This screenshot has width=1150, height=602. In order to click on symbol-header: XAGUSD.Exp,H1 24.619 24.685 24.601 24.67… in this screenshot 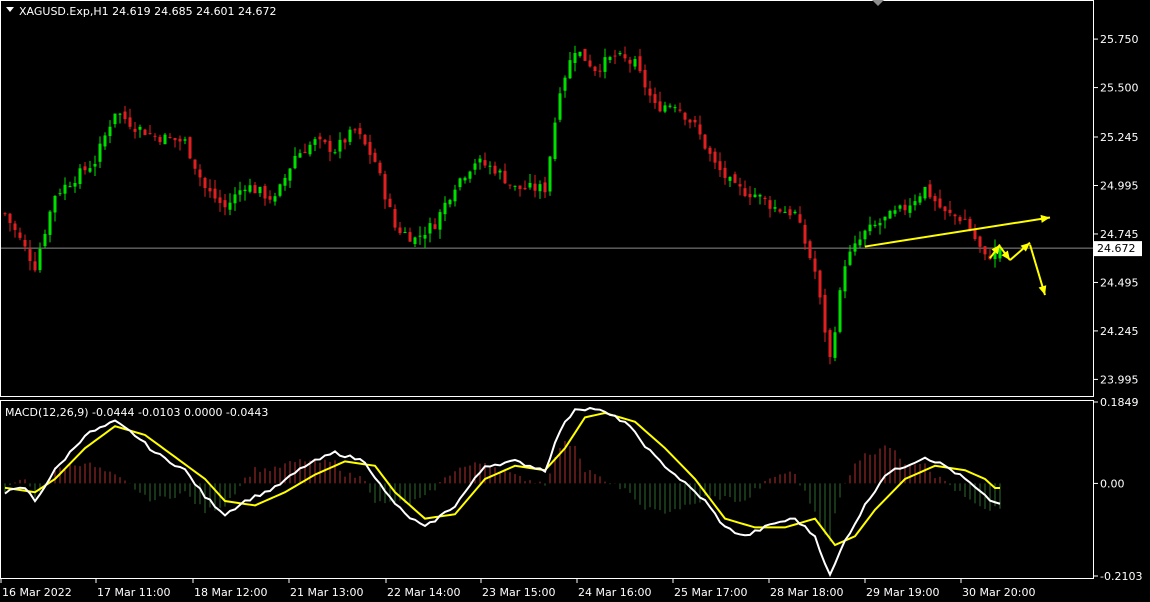, I will do `click(148, 11)`.